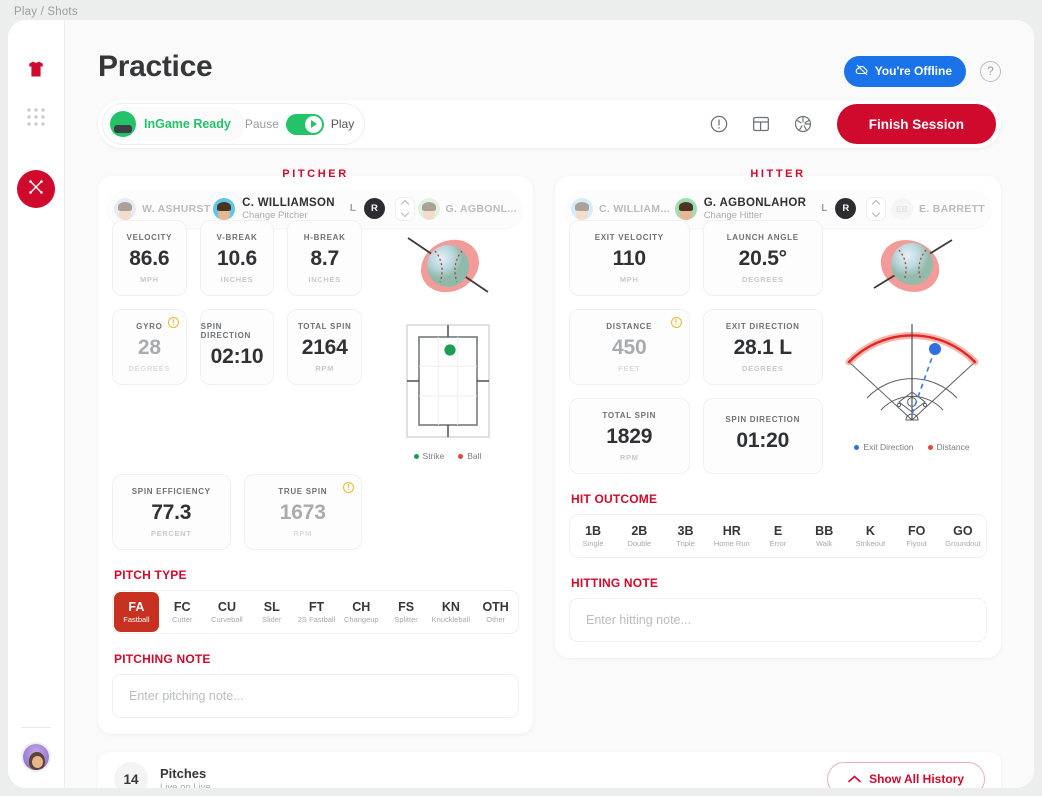 This screenshot has height=796, width=1042. Describe the element at coordinates (803, 124) in the screenshot. I see `aperture-icon` at that location.